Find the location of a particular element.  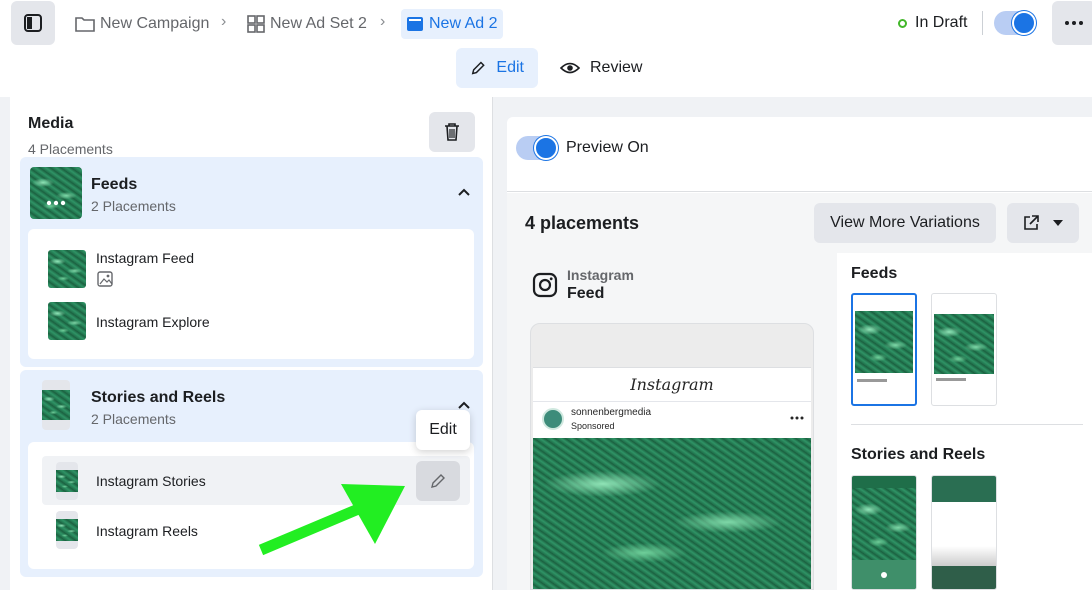

instagram-stories-label: Instagram Stories is located at coordinates (151, 481).